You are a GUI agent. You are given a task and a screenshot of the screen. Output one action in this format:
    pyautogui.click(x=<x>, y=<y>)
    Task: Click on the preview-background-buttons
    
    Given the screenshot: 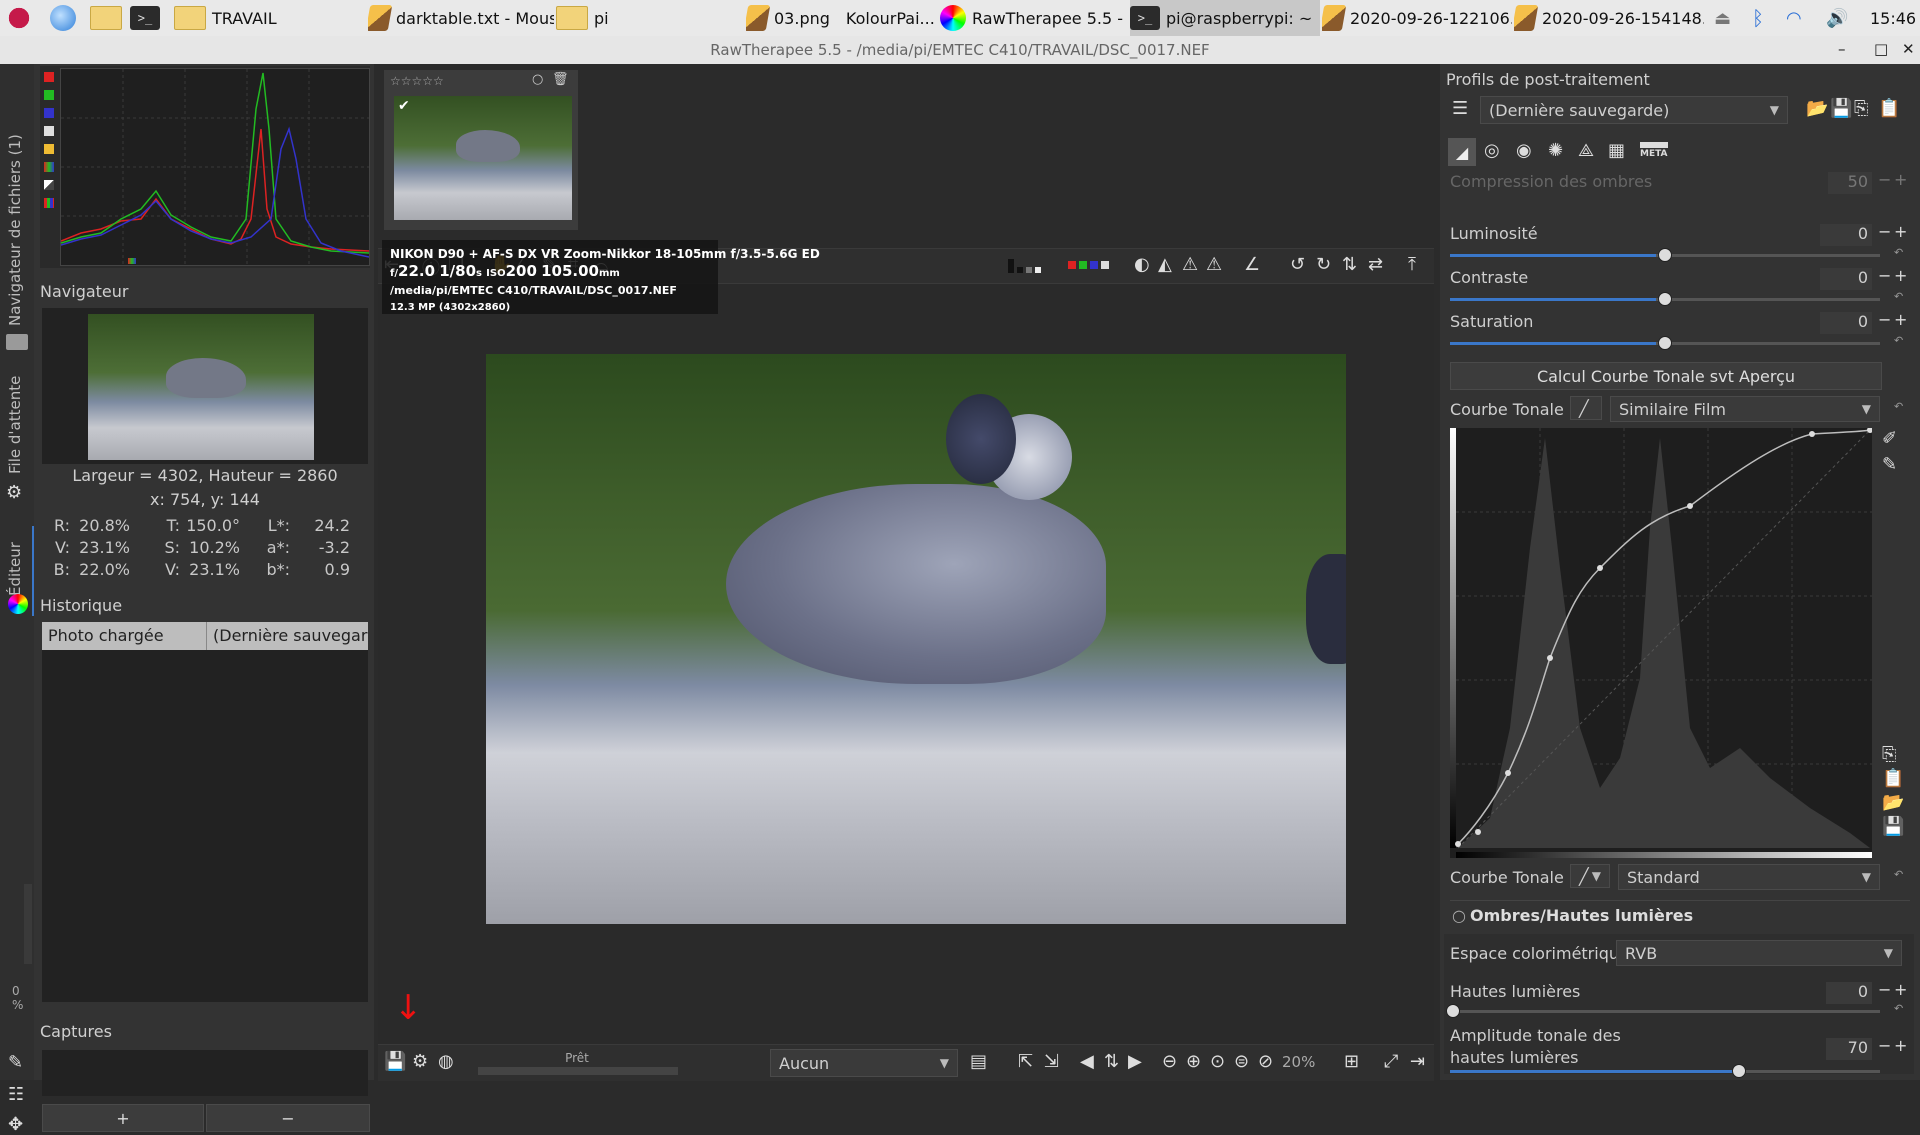 What is the action you would take?
    pyautogui.click(x=1030, y=265)
    